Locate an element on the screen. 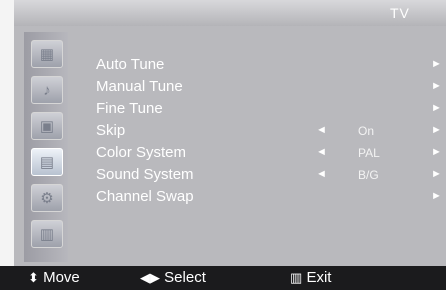  menu-item-label: Auto Tune is located at coordinates (130, 64).